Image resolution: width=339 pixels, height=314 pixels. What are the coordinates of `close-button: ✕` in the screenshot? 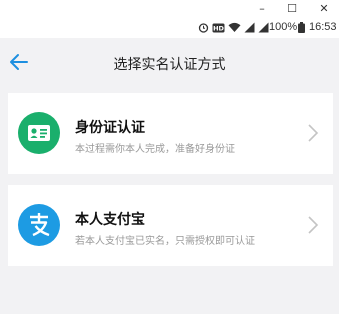 It's located at (324, 8).